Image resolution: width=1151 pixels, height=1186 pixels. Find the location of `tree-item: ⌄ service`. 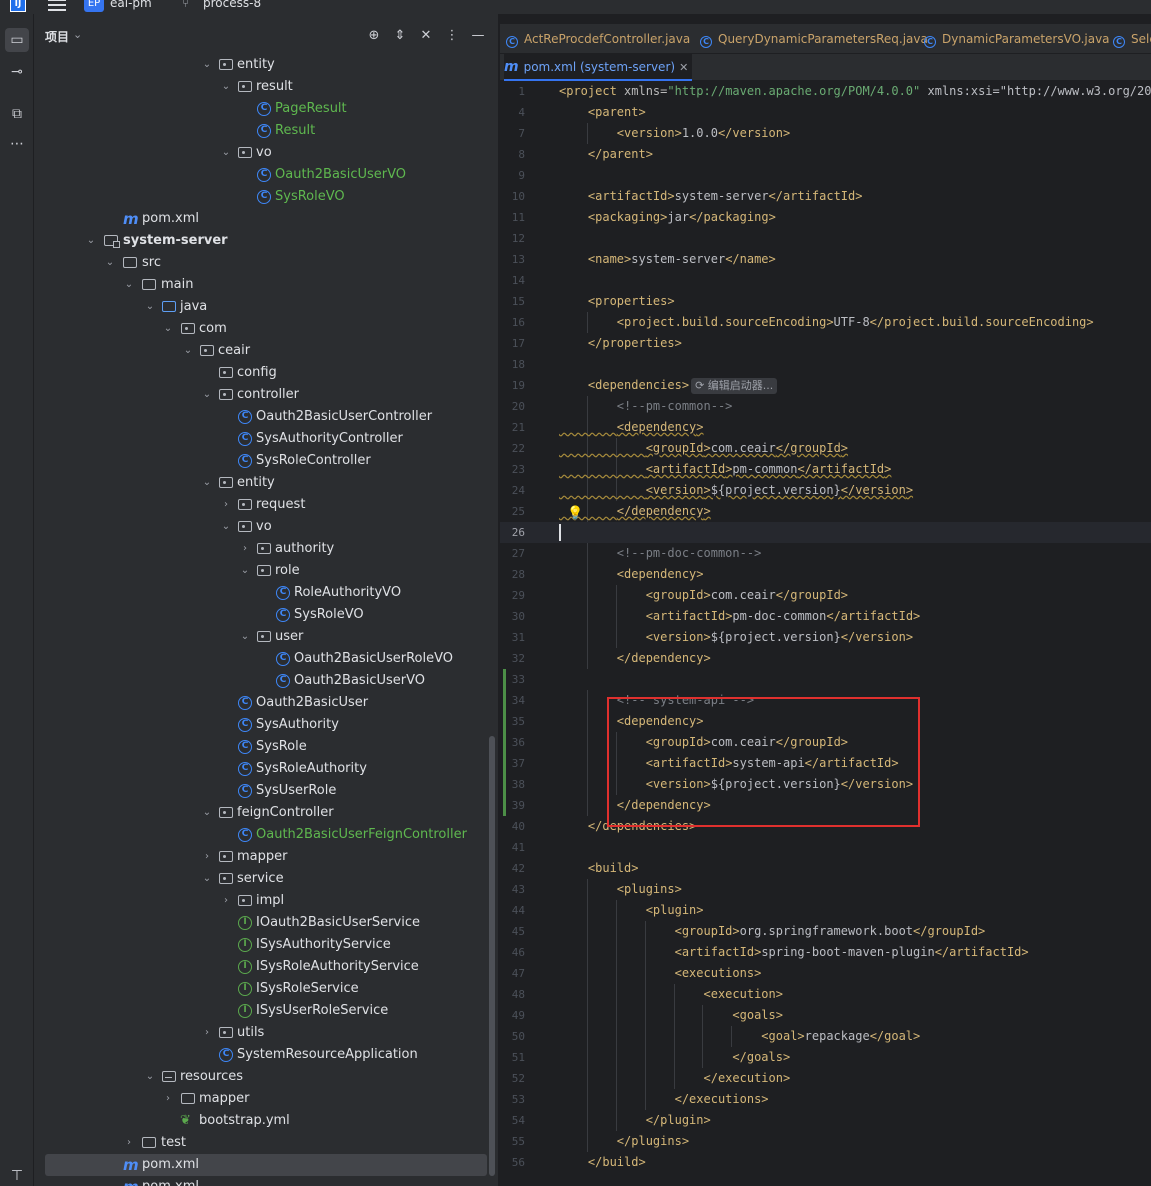

tree-item: ⌄ service is located at coordinates (261, 879).